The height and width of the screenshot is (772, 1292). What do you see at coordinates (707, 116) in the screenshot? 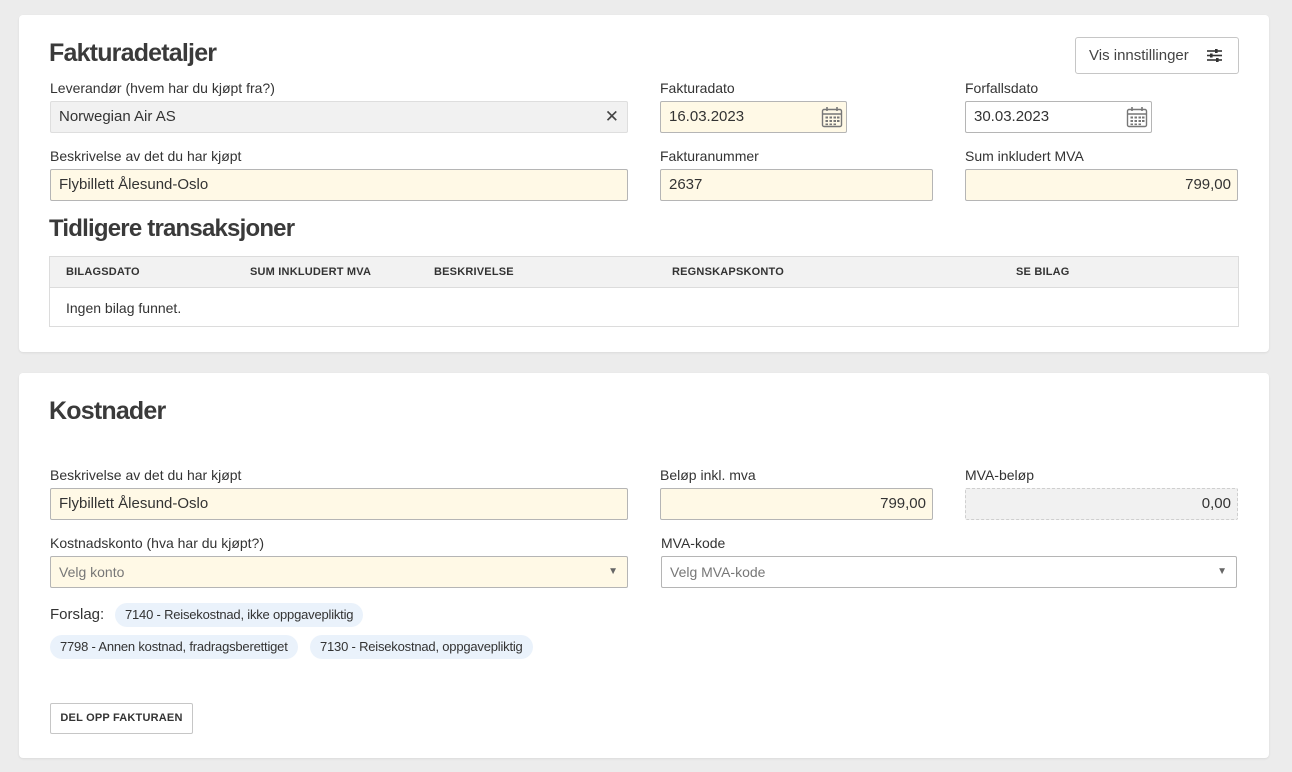
I see `invoice-date-value: 16.03.2023` at bounding box center [707, 116].